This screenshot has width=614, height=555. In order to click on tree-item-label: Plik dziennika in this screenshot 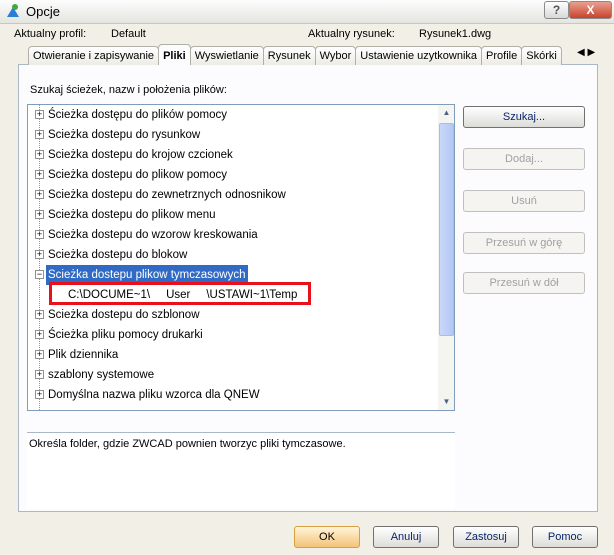, I will do `click(83, 355)`.